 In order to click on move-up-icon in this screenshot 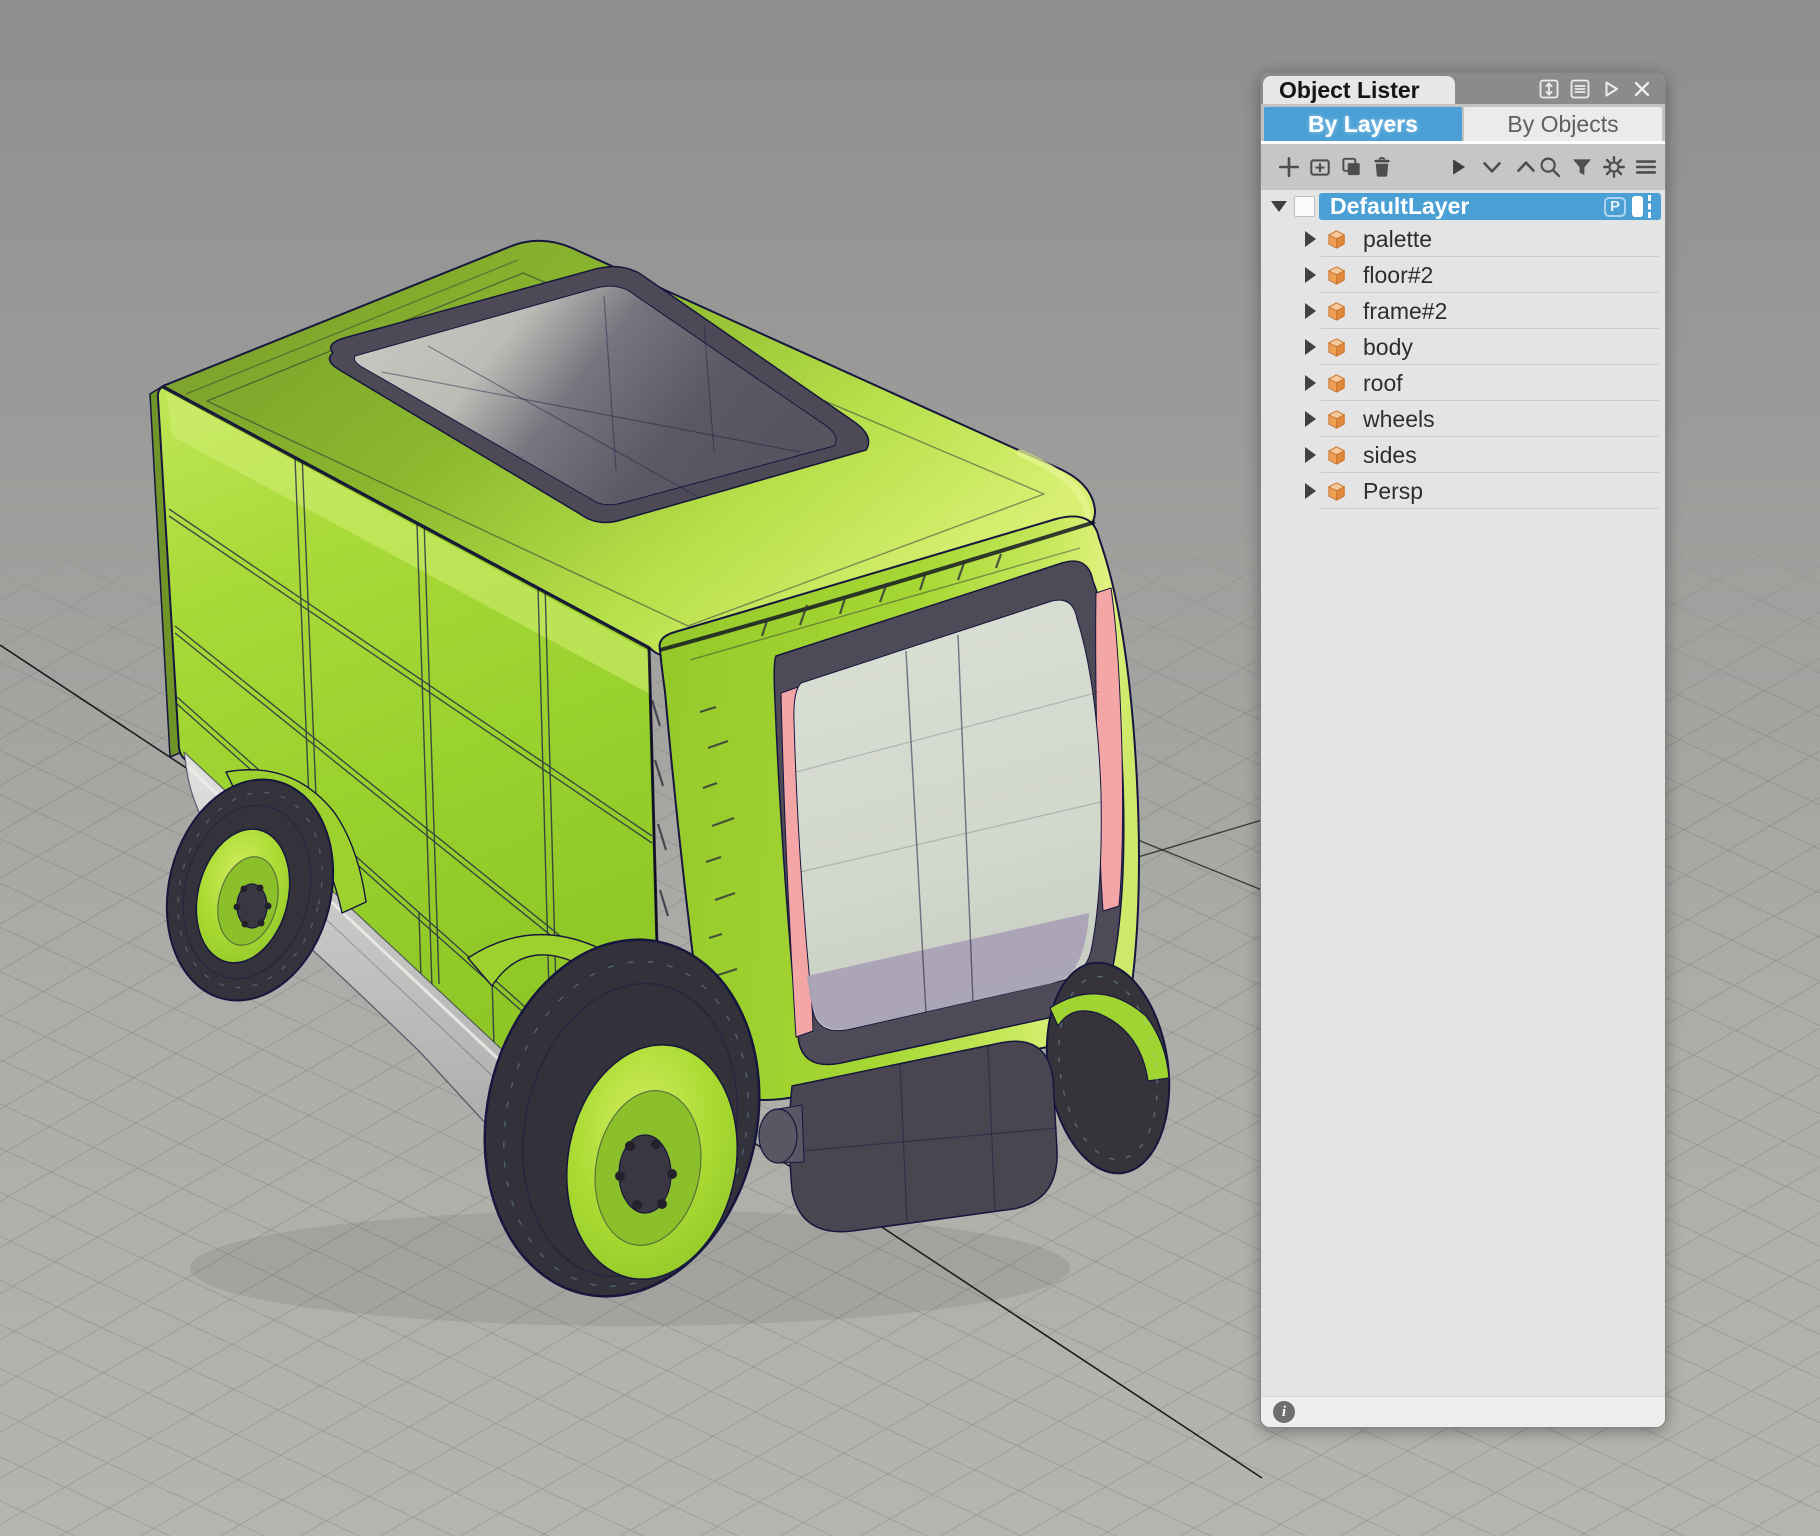, I will do `click(1526, 167)`.